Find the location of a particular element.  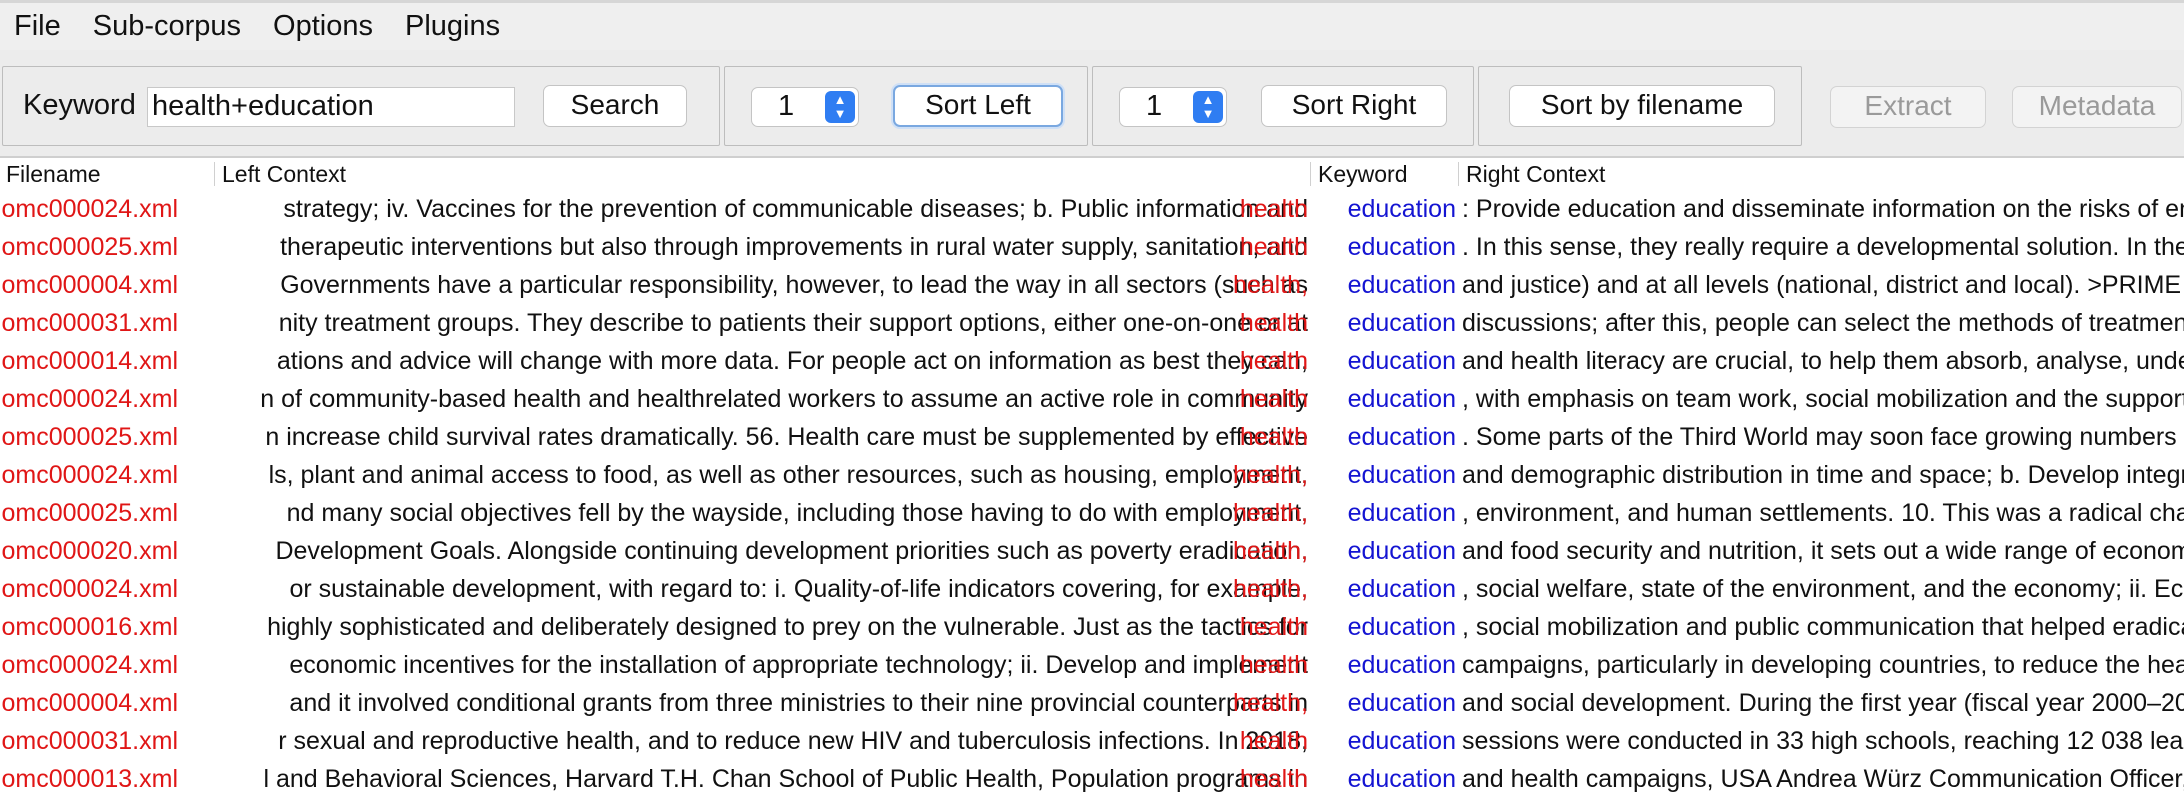

keyword-input: health+education is located at coordinates (331, 107).